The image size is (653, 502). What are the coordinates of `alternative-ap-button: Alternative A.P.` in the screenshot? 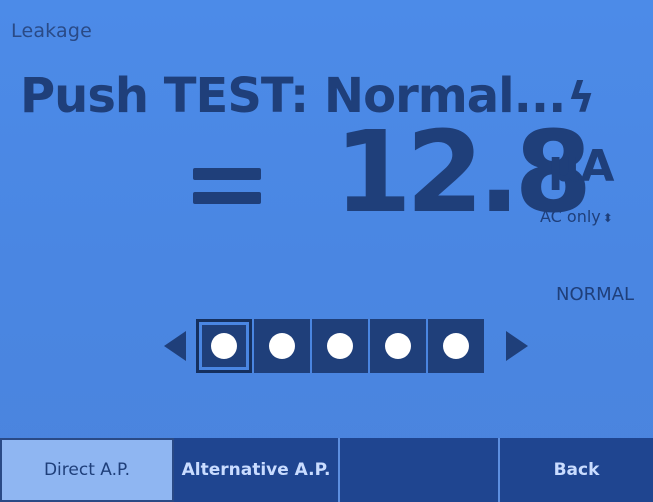 It's located at (257, 470).